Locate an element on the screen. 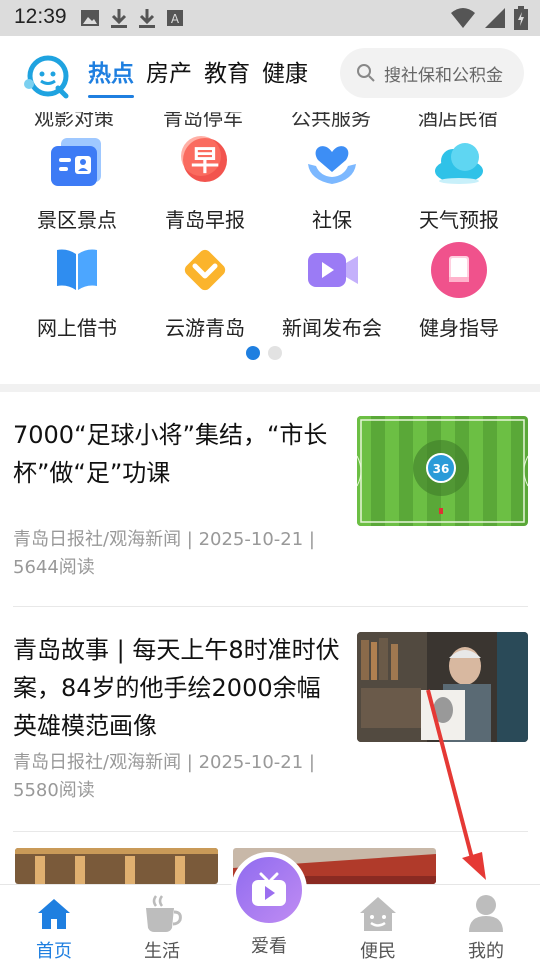  grid-item-online-book: 网上借书 is located at coordinates (77, 290).